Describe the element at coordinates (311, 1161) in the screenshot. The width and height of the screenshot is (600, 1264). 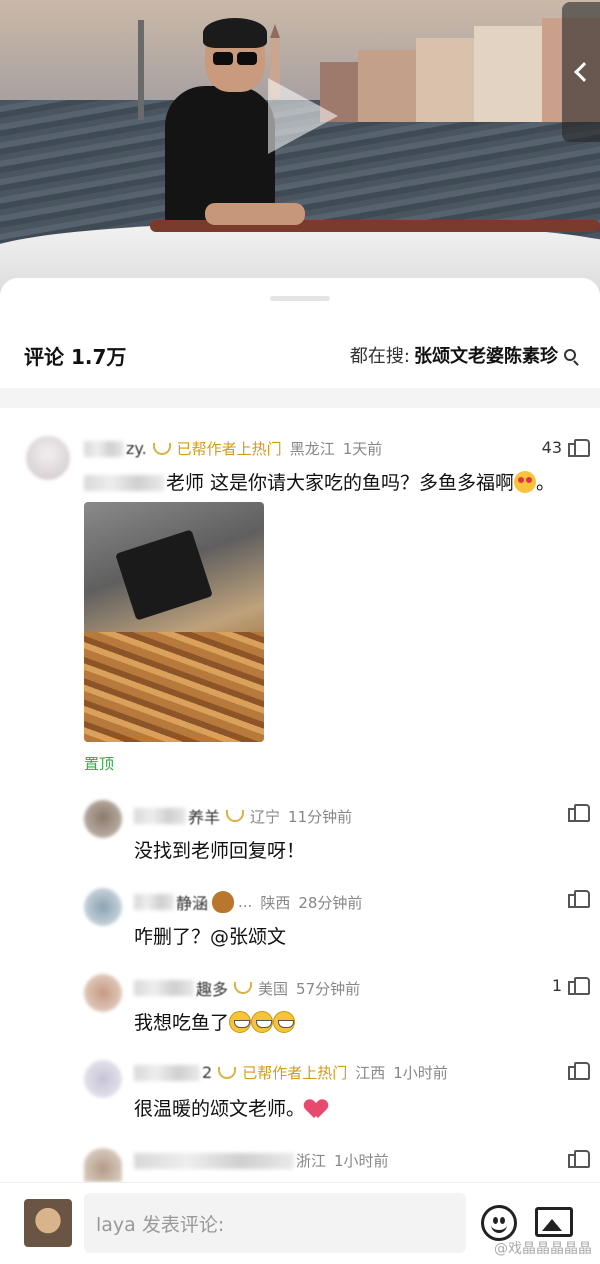
I see `reply-region: 浙江` at that location.